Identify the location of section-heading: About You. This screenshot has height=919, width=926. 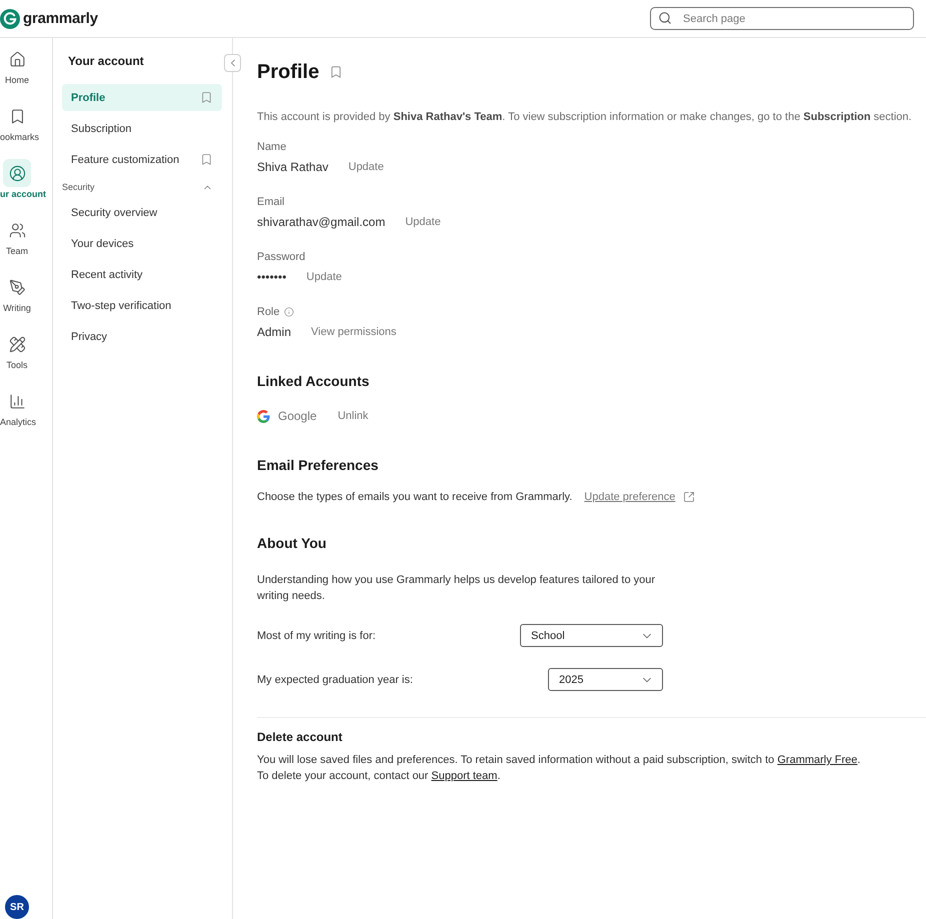
(292, 543).